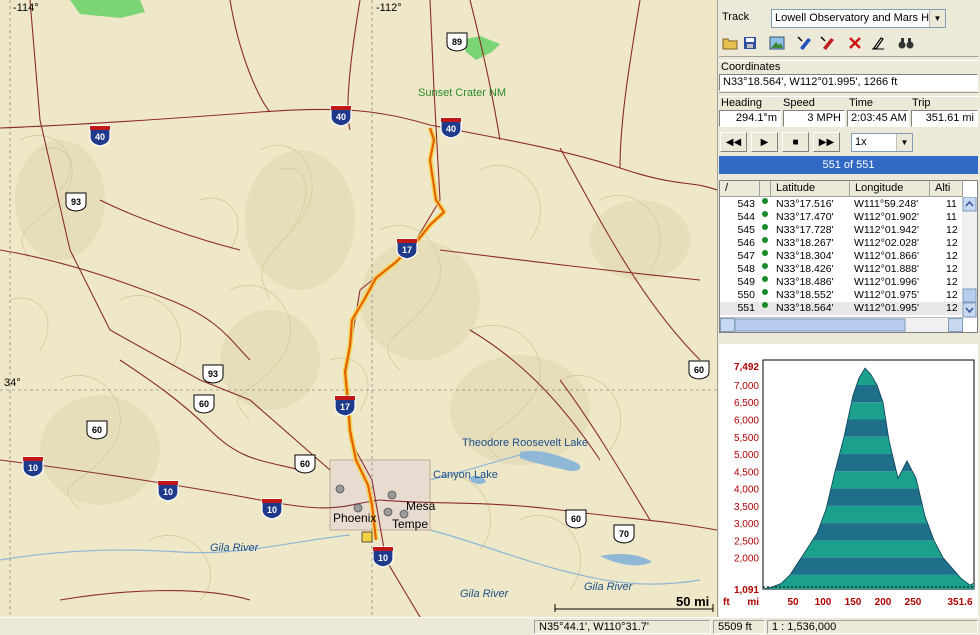 This screenshot has height=635, width=980. Describe the element at coordinates (805, 295) in the screenshot. I see `row-latitude: N33°18.552'` at that location.